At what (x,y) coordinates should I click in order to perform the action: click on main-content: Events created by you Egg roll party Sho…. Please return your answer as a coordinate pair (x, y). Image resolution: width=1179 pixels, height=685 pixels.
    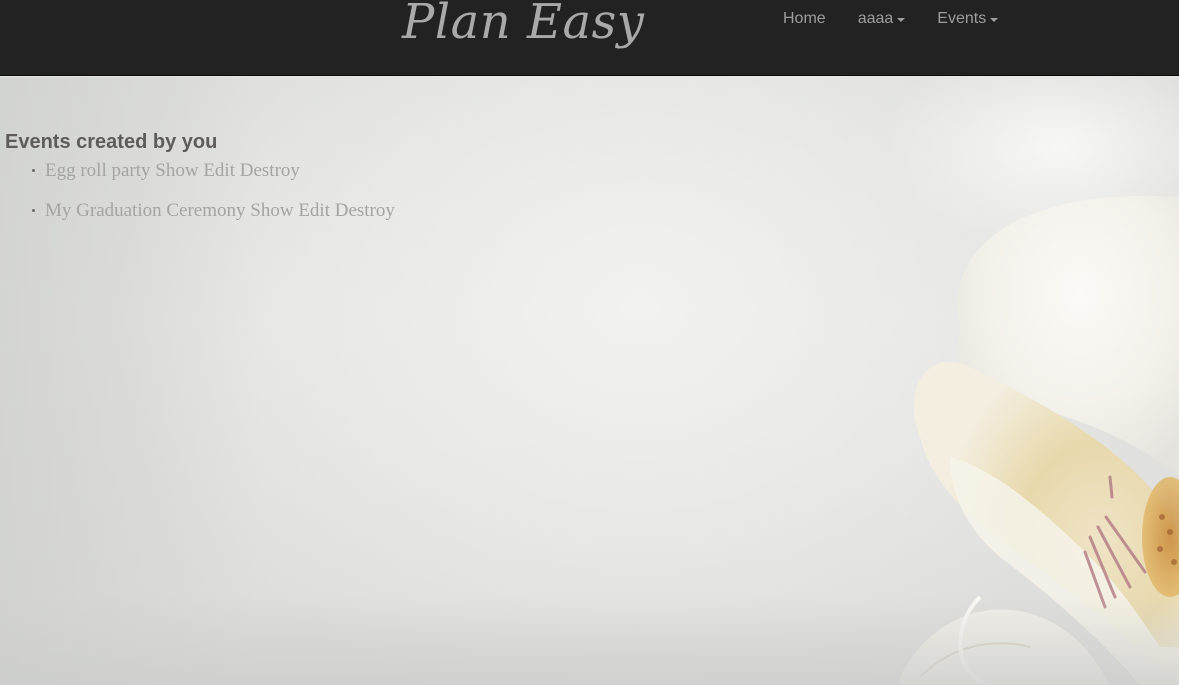
    Looking at the image, I should click on (200, 185).